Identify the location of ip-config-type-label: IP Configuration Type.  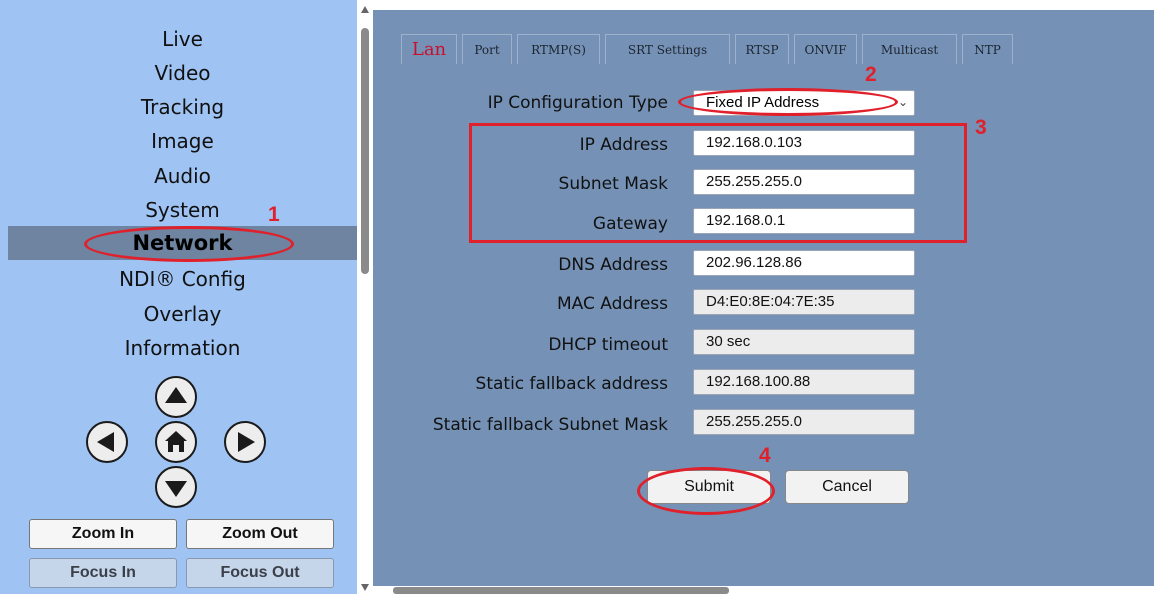
(577, 103).